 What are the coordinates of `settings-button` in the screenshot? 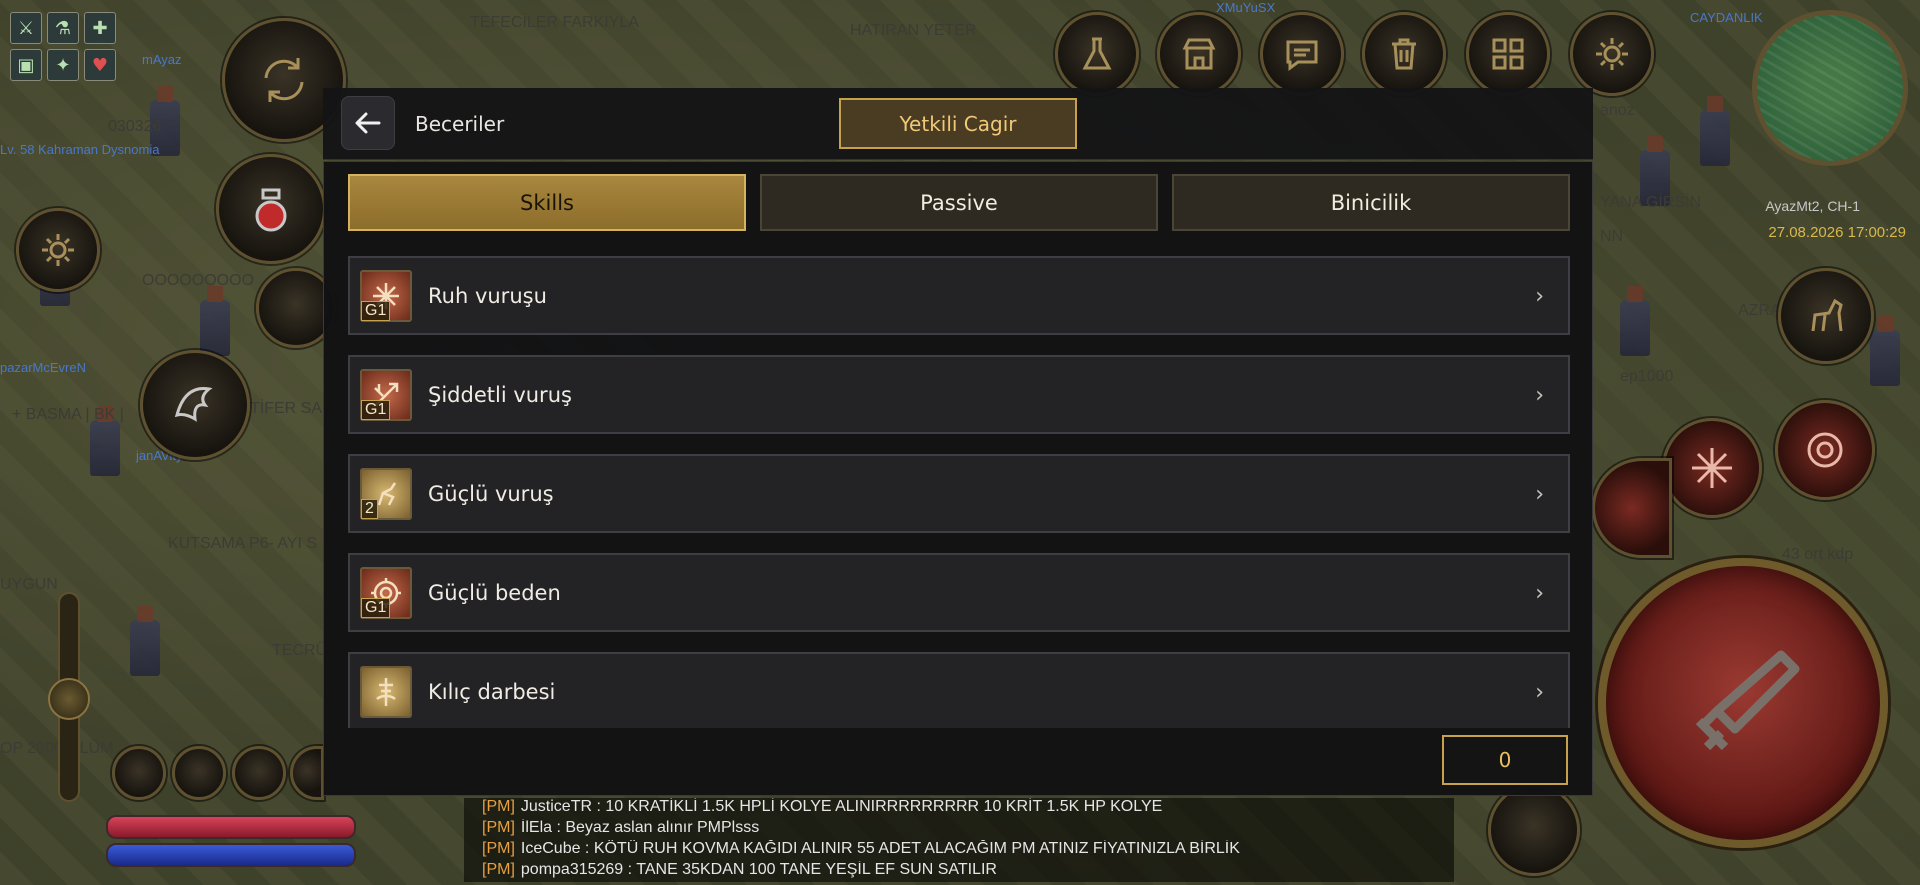 It's located at (1612, 54).